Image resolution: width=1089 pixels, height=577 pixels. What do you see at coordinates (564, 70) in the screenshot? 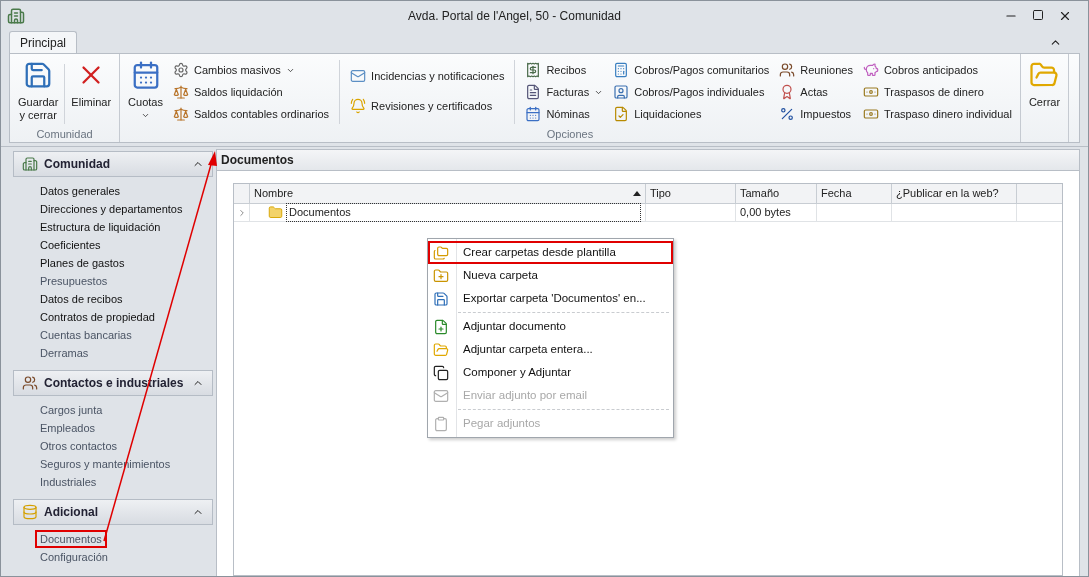
I see `ribbon-button: Recibos` at bounding box center [564, 70].